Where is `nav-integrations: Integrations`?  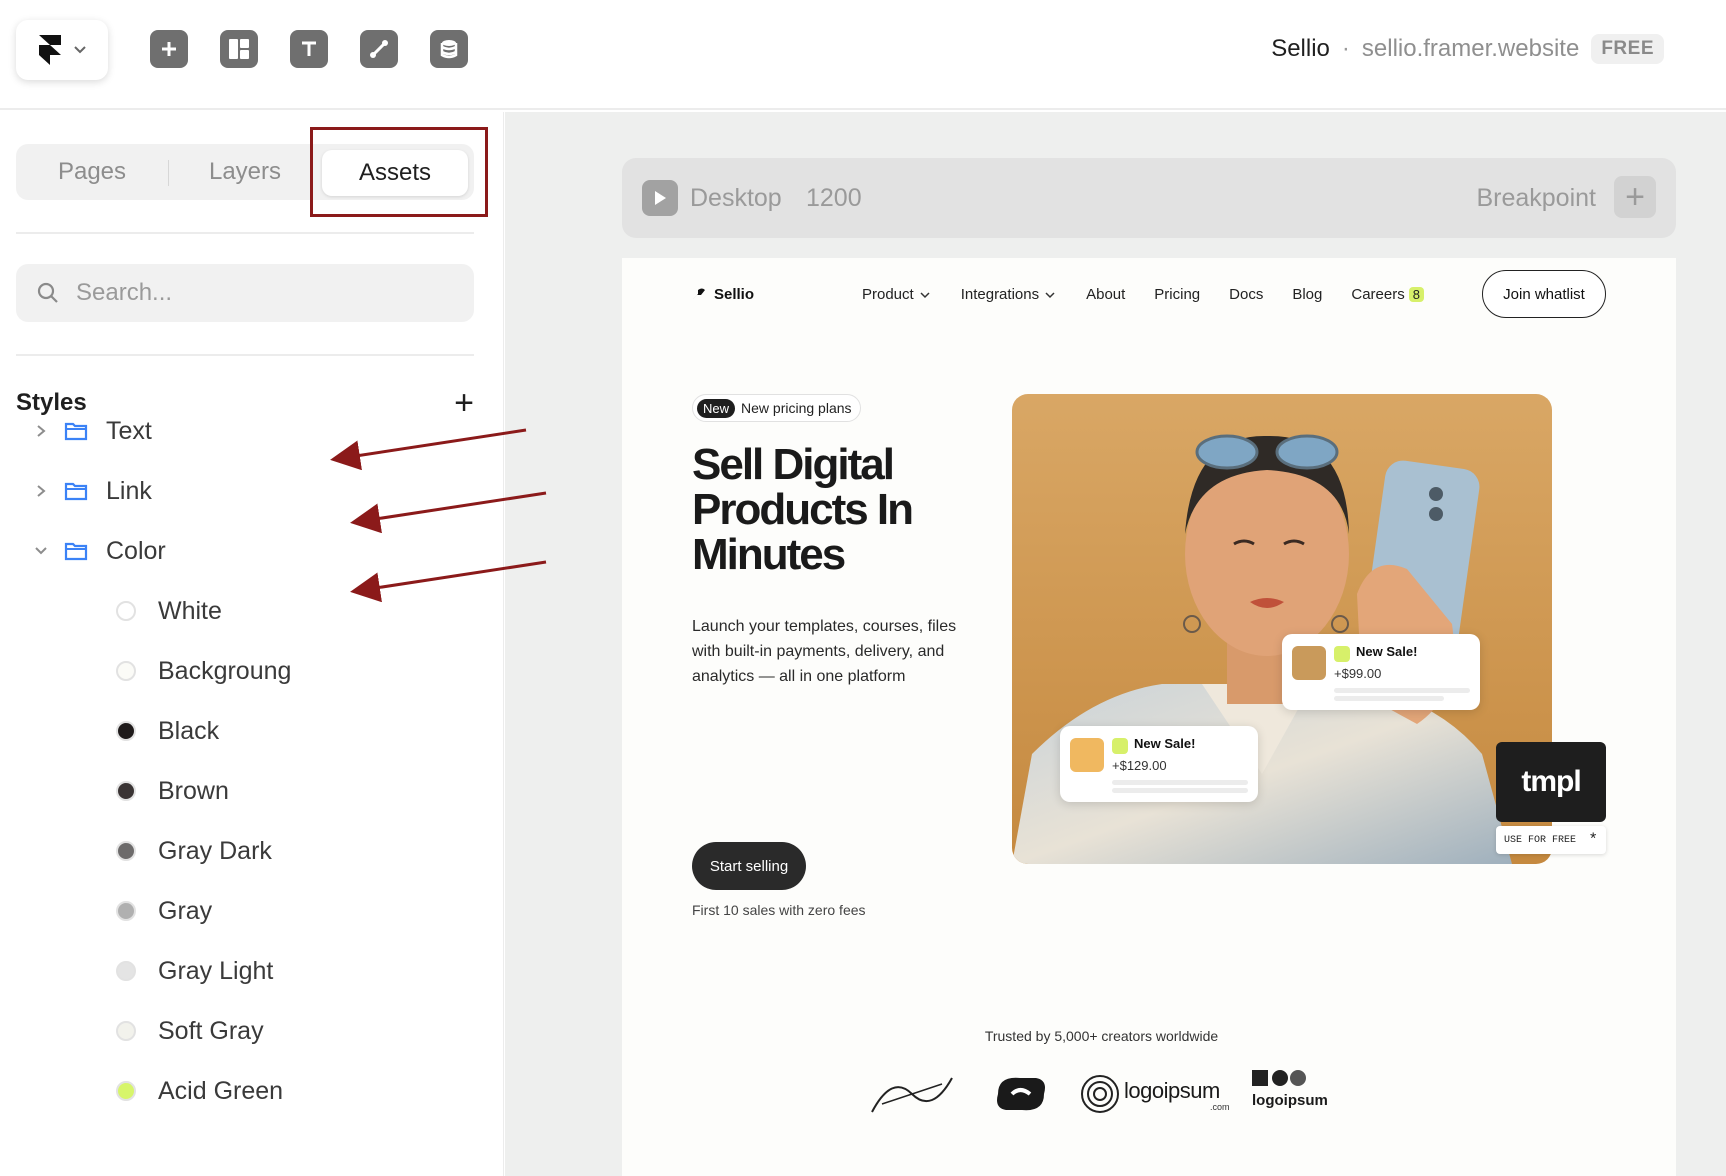
nav-integrations: Integrations is located at coordinates (1009, 294).